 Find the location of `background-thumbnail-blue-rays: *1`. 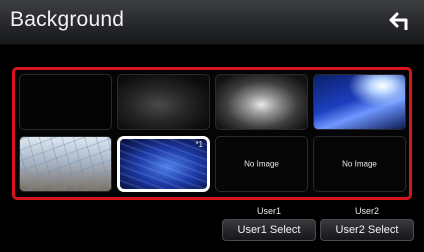

background-thumbnail-blue-rays: *1 is located at coordinates (163, 164).